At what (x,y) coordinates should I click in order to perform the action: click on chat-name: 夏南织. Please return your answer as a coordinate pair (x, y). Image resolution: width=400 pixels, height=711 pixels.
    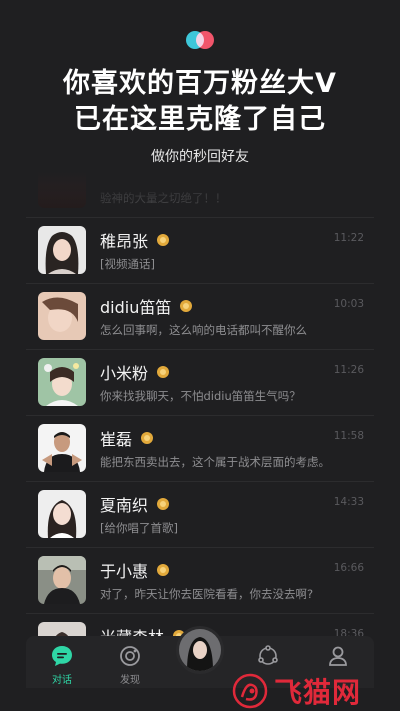
    Looking at the image, I should click on (135, 504).